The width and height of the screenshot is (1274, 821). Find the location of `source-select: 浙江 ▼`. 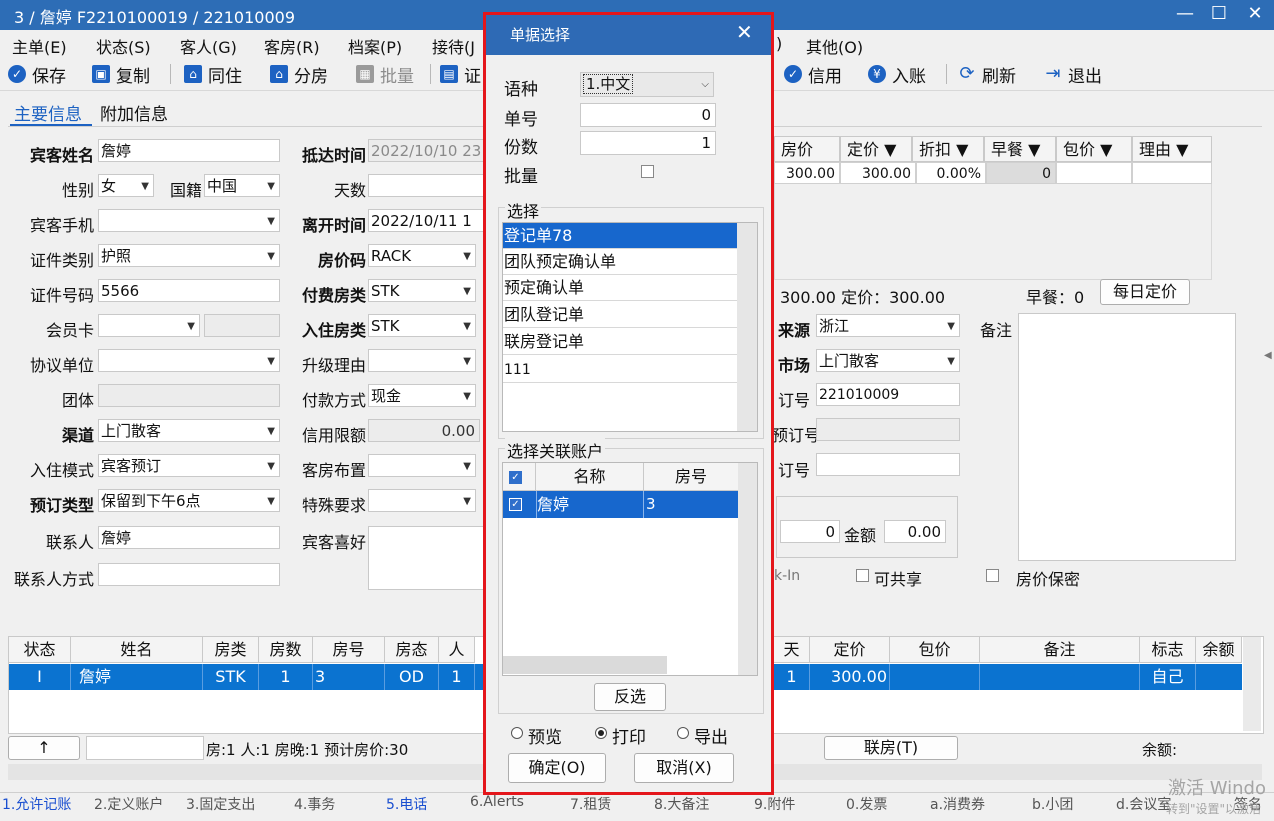

source-select: 浙江 ▼ is located at coordinates (888, 325).